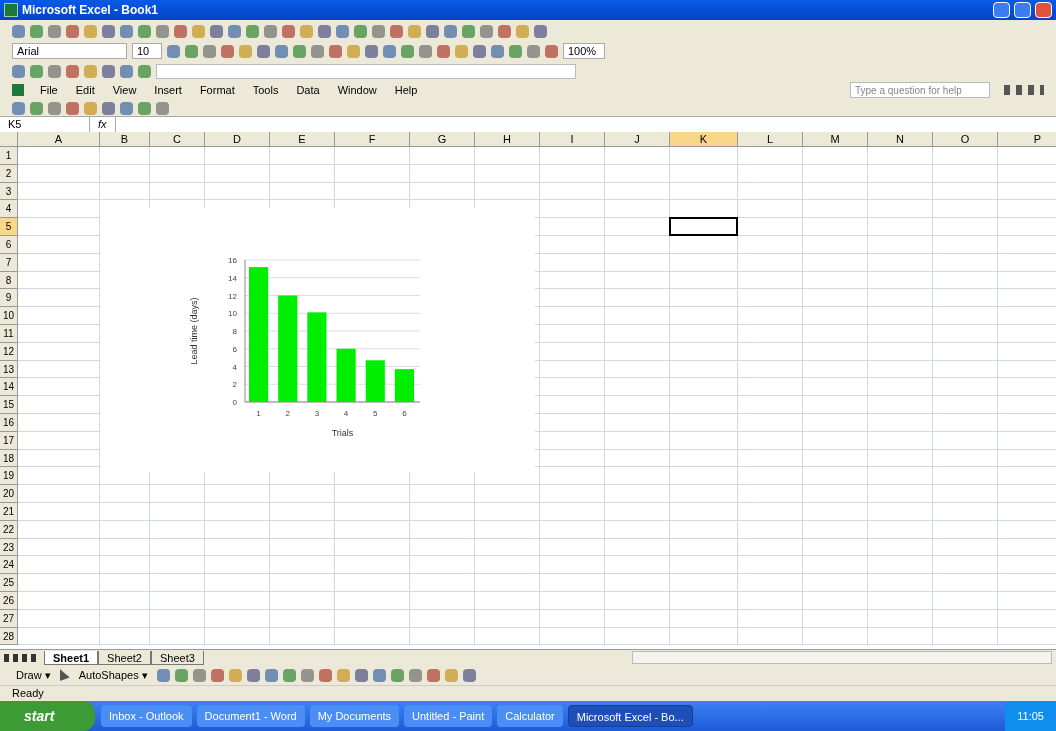 This screenshot has height=731, width=1056. What do you see at coordinates (71, 657) in the screenshot?
I see `sheet-tab: Sheet1` at bounding box center [71, 657].